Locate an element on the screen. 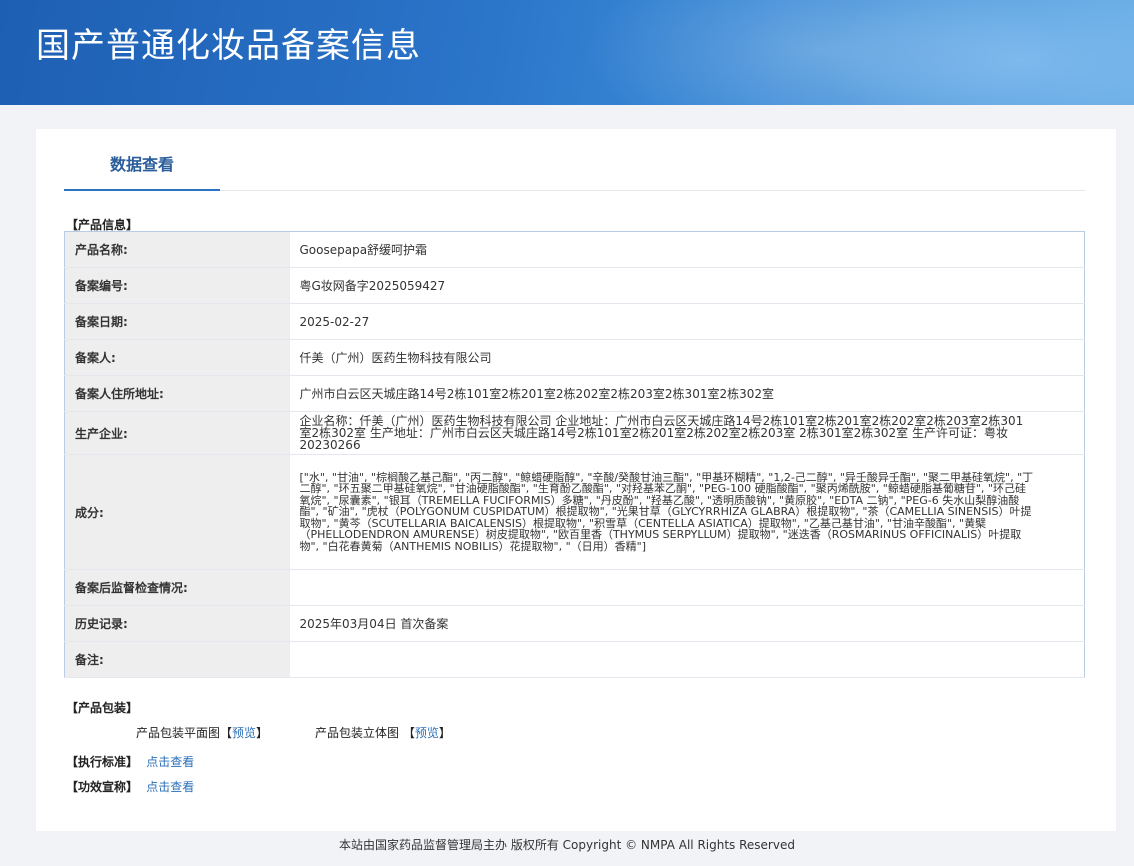 The image size is (1134, 866). packaging-label: 【产品包装】 is located at coordinates (102, 708).